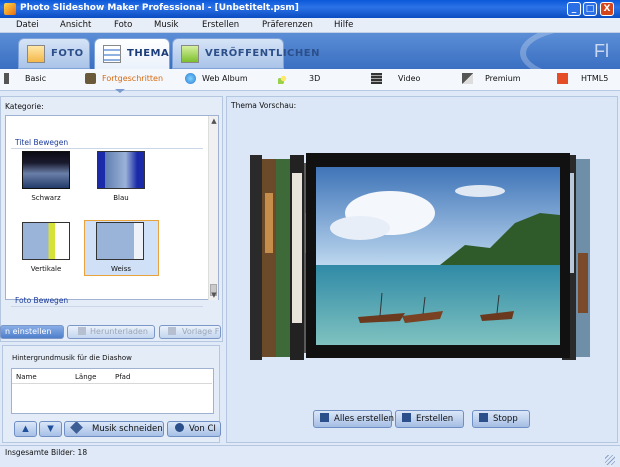 The image size is (620, 467). I want to click on scroll-up-icon: ▲, so click(214, 121).